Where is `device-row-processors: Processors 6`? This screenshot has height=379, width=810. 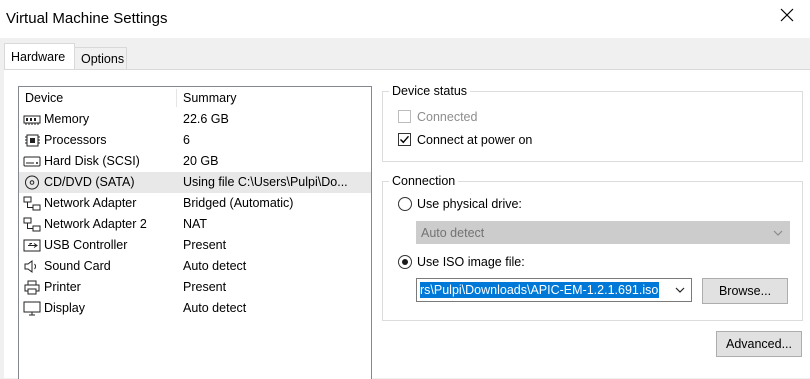
device-row-processors: Processors 6 is located at coordinates (195, 140).